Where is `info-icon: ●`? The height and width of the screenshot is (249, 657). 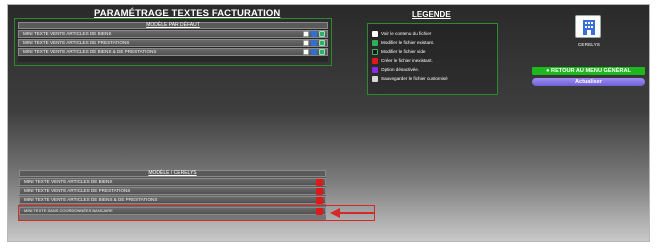
info-icon: ● is located at coordinates (548, 71).